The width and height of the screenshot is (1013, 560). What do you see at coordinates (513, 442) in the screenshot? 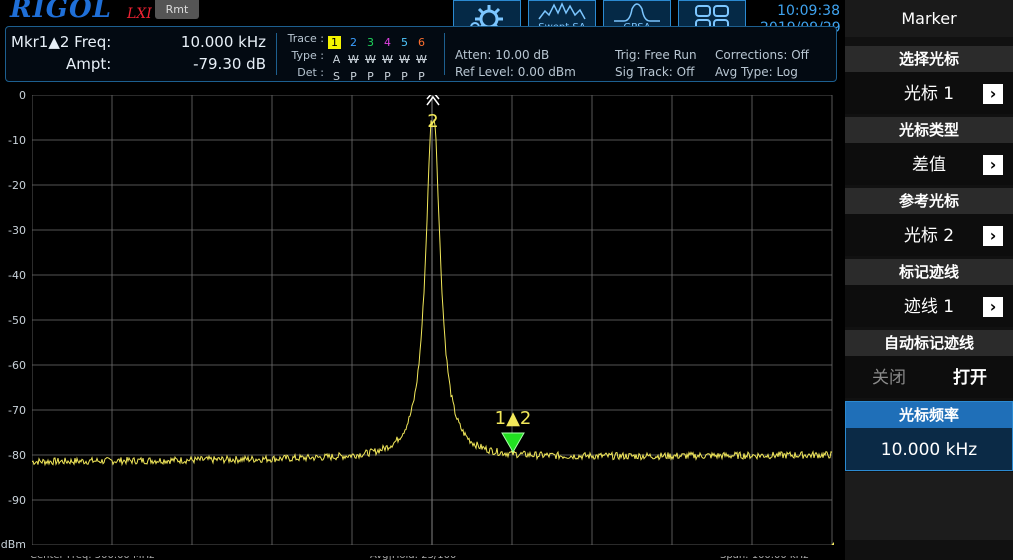
I see `marker-triangle-icon` at bounding box center [513, 442].